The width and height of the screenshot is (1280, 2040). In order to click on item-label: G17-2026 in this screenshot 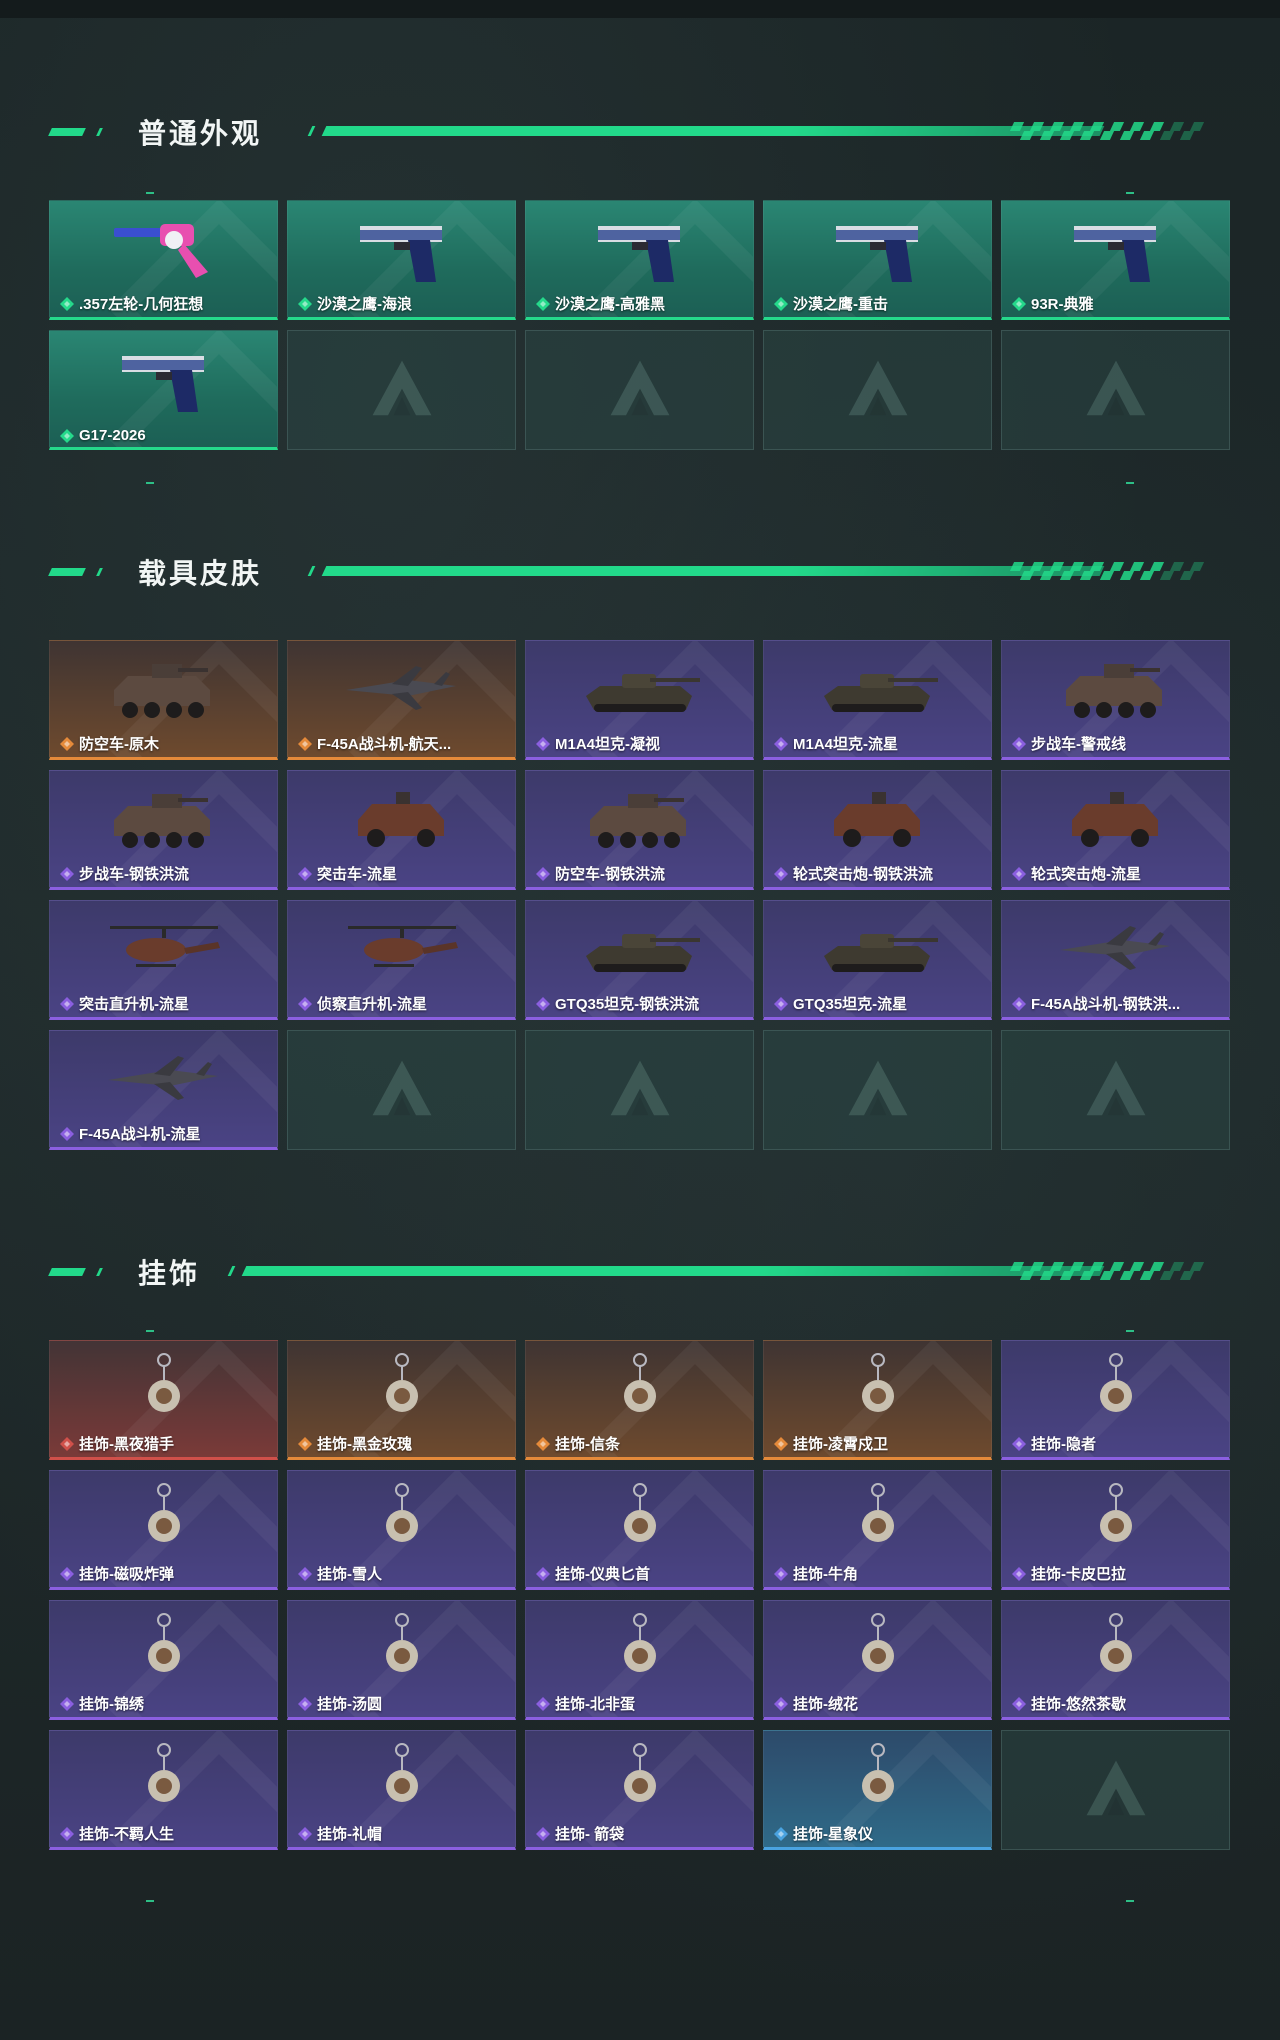, I will do `click(112, 435)`.